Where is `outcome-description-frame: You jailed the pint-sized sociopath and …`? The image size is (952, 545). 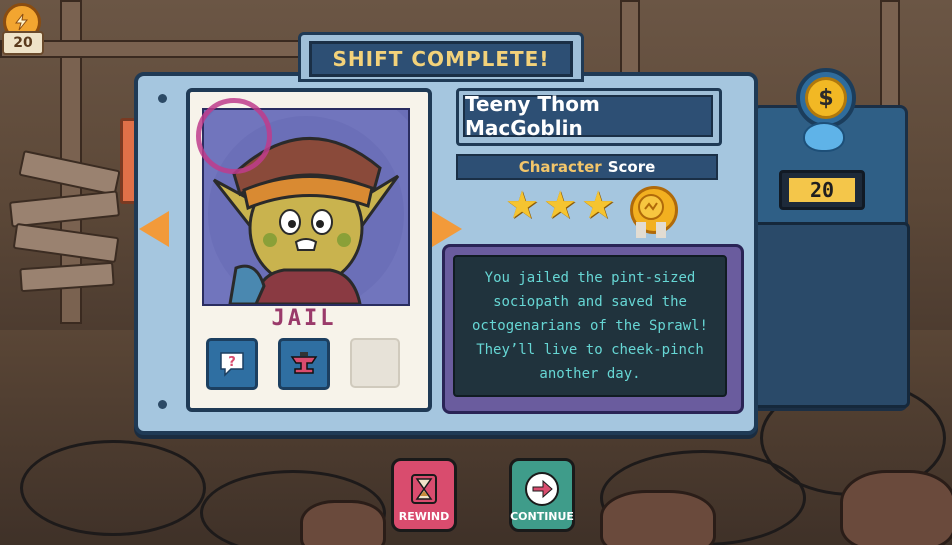 outcome-description-frame: You jailed the pint-sized sociopath and … is located at coordinates (593, 329).